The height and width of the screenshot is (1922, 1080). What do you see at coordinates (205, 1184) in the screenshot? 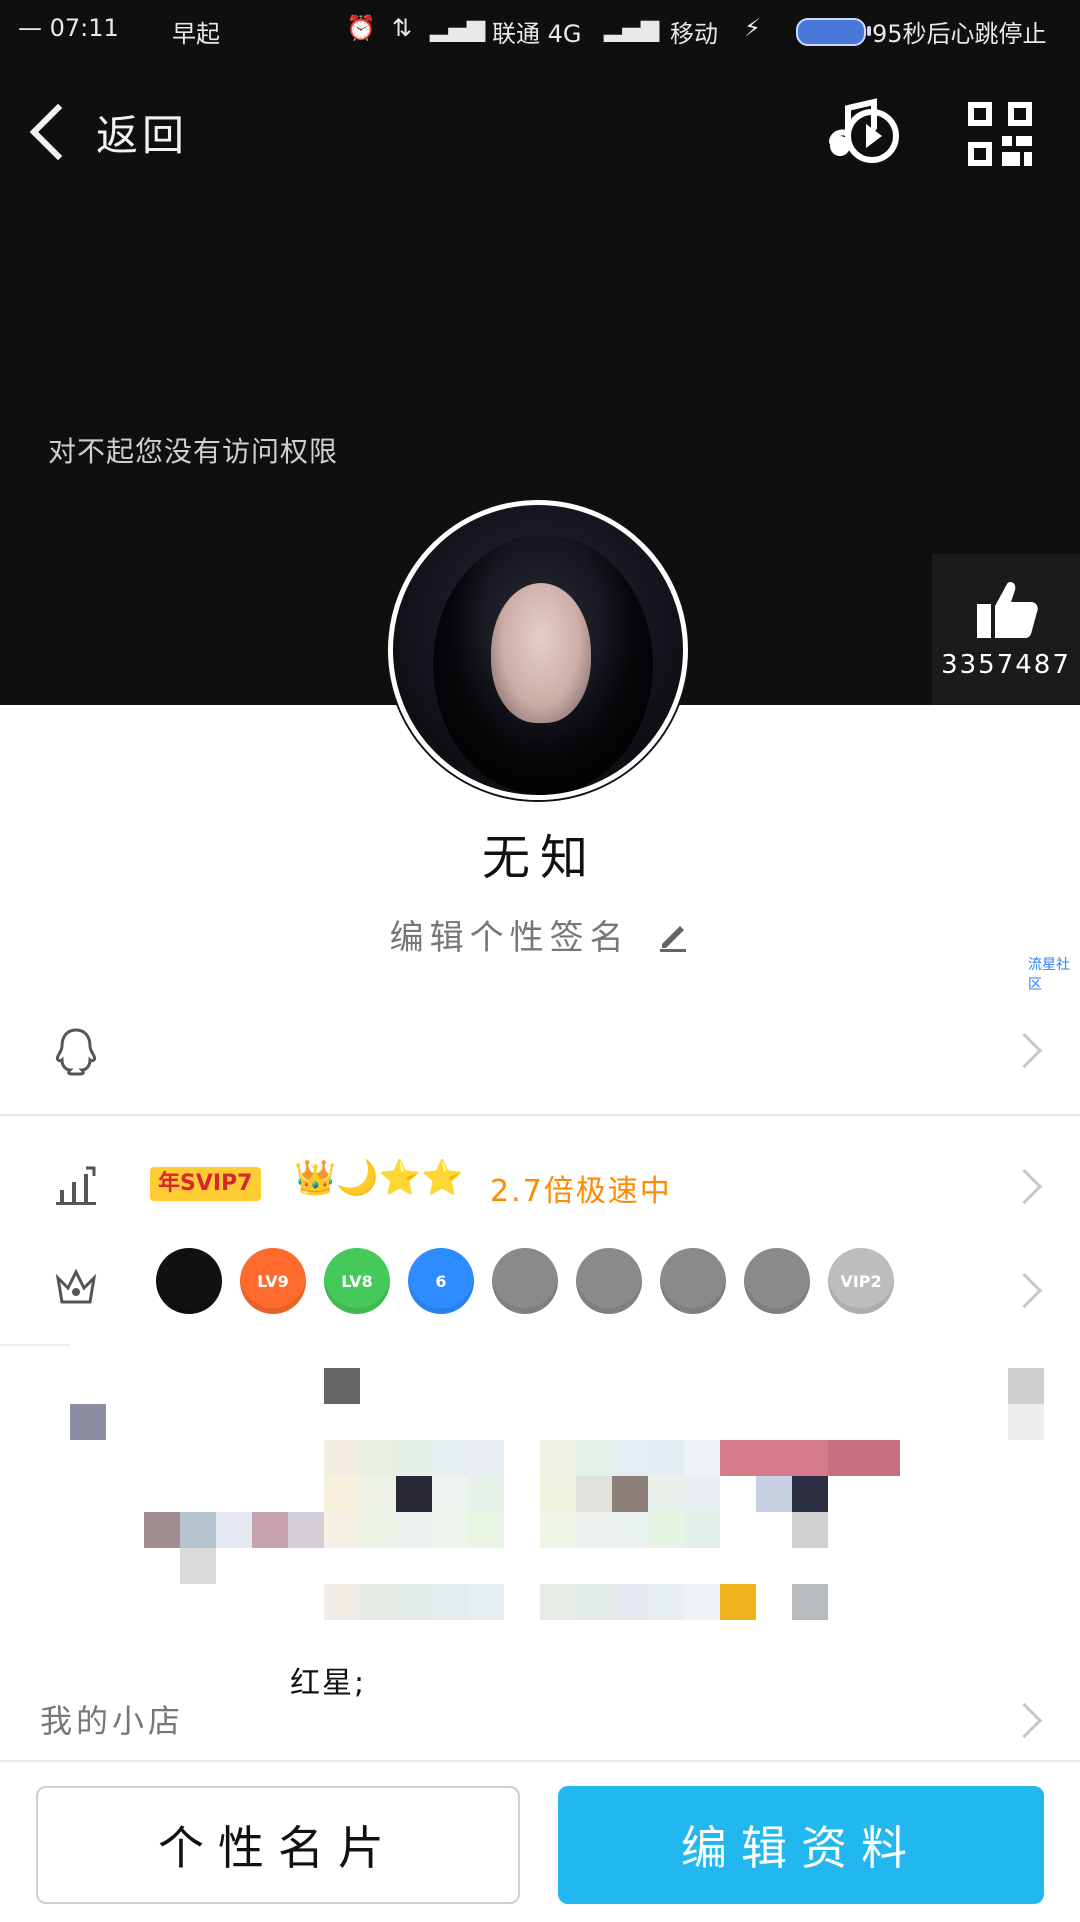
I see `svip-badge: 年SVIP7` at bounding box center [205, 1184].